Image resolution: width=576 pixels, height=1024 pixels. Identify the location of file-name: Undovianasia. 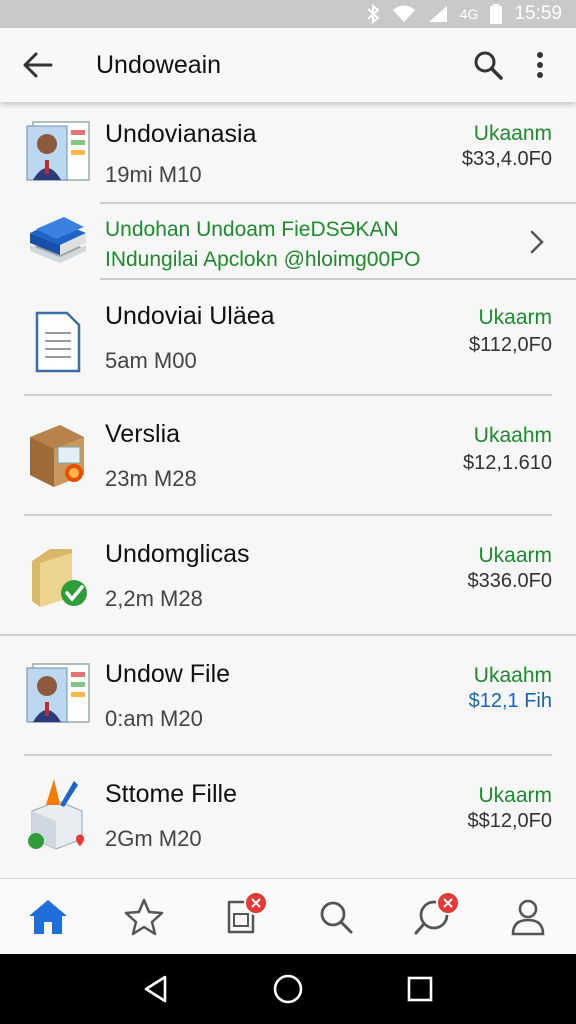
(181, 134).